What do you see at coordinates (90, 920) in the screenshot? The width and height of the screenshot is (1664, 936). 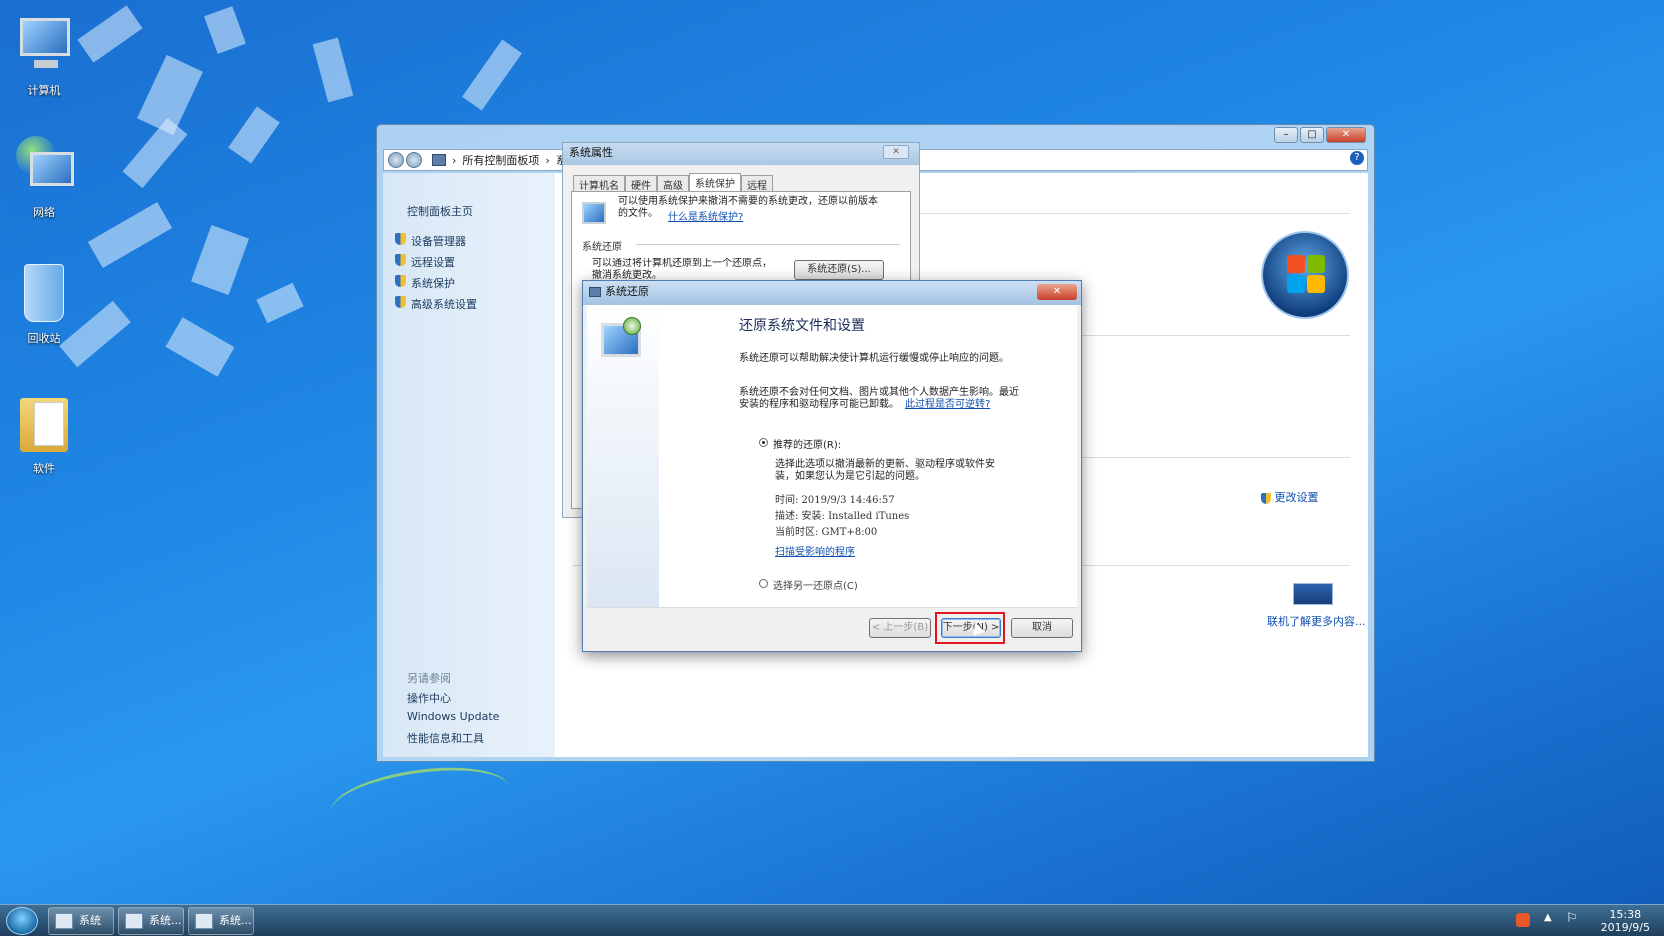 I see `taskbar-button-label: 系统` at bounding box center [90, 920].